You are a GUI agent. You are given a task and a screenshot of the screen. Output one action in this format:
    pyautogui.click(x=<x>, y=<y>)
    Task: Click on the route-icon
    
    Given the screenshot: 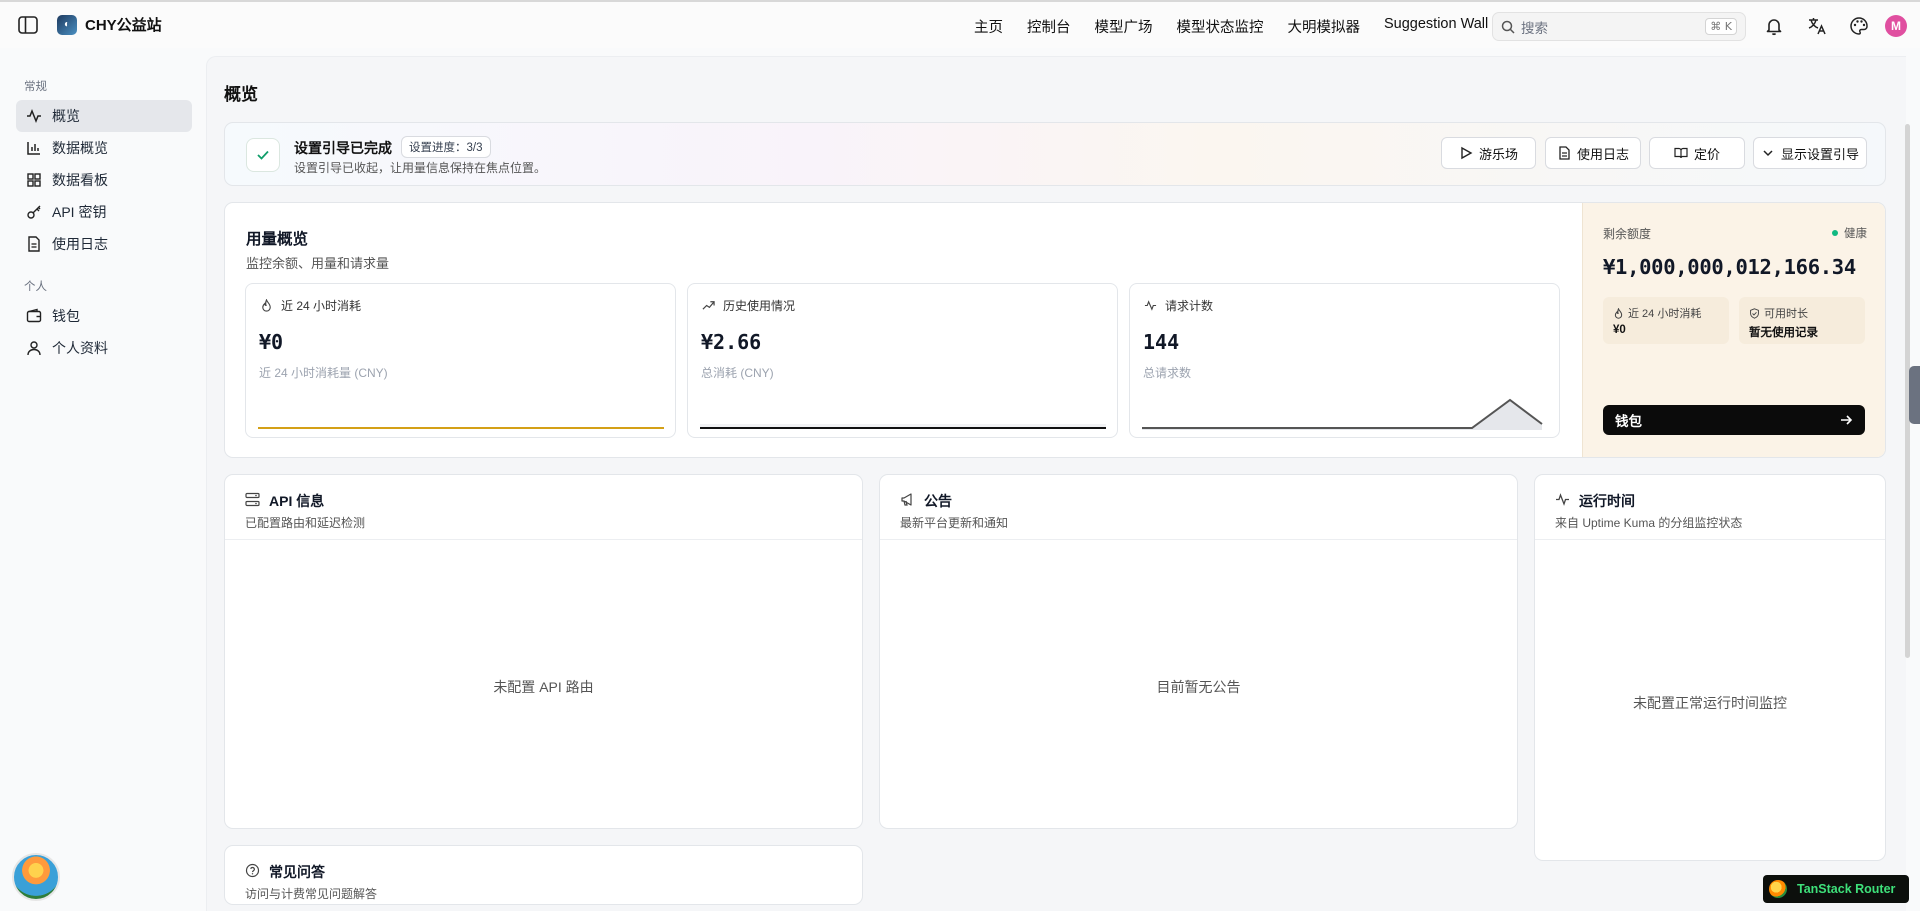 What is the action you would take?
    pyautogui.click(x=252, y=499)
    